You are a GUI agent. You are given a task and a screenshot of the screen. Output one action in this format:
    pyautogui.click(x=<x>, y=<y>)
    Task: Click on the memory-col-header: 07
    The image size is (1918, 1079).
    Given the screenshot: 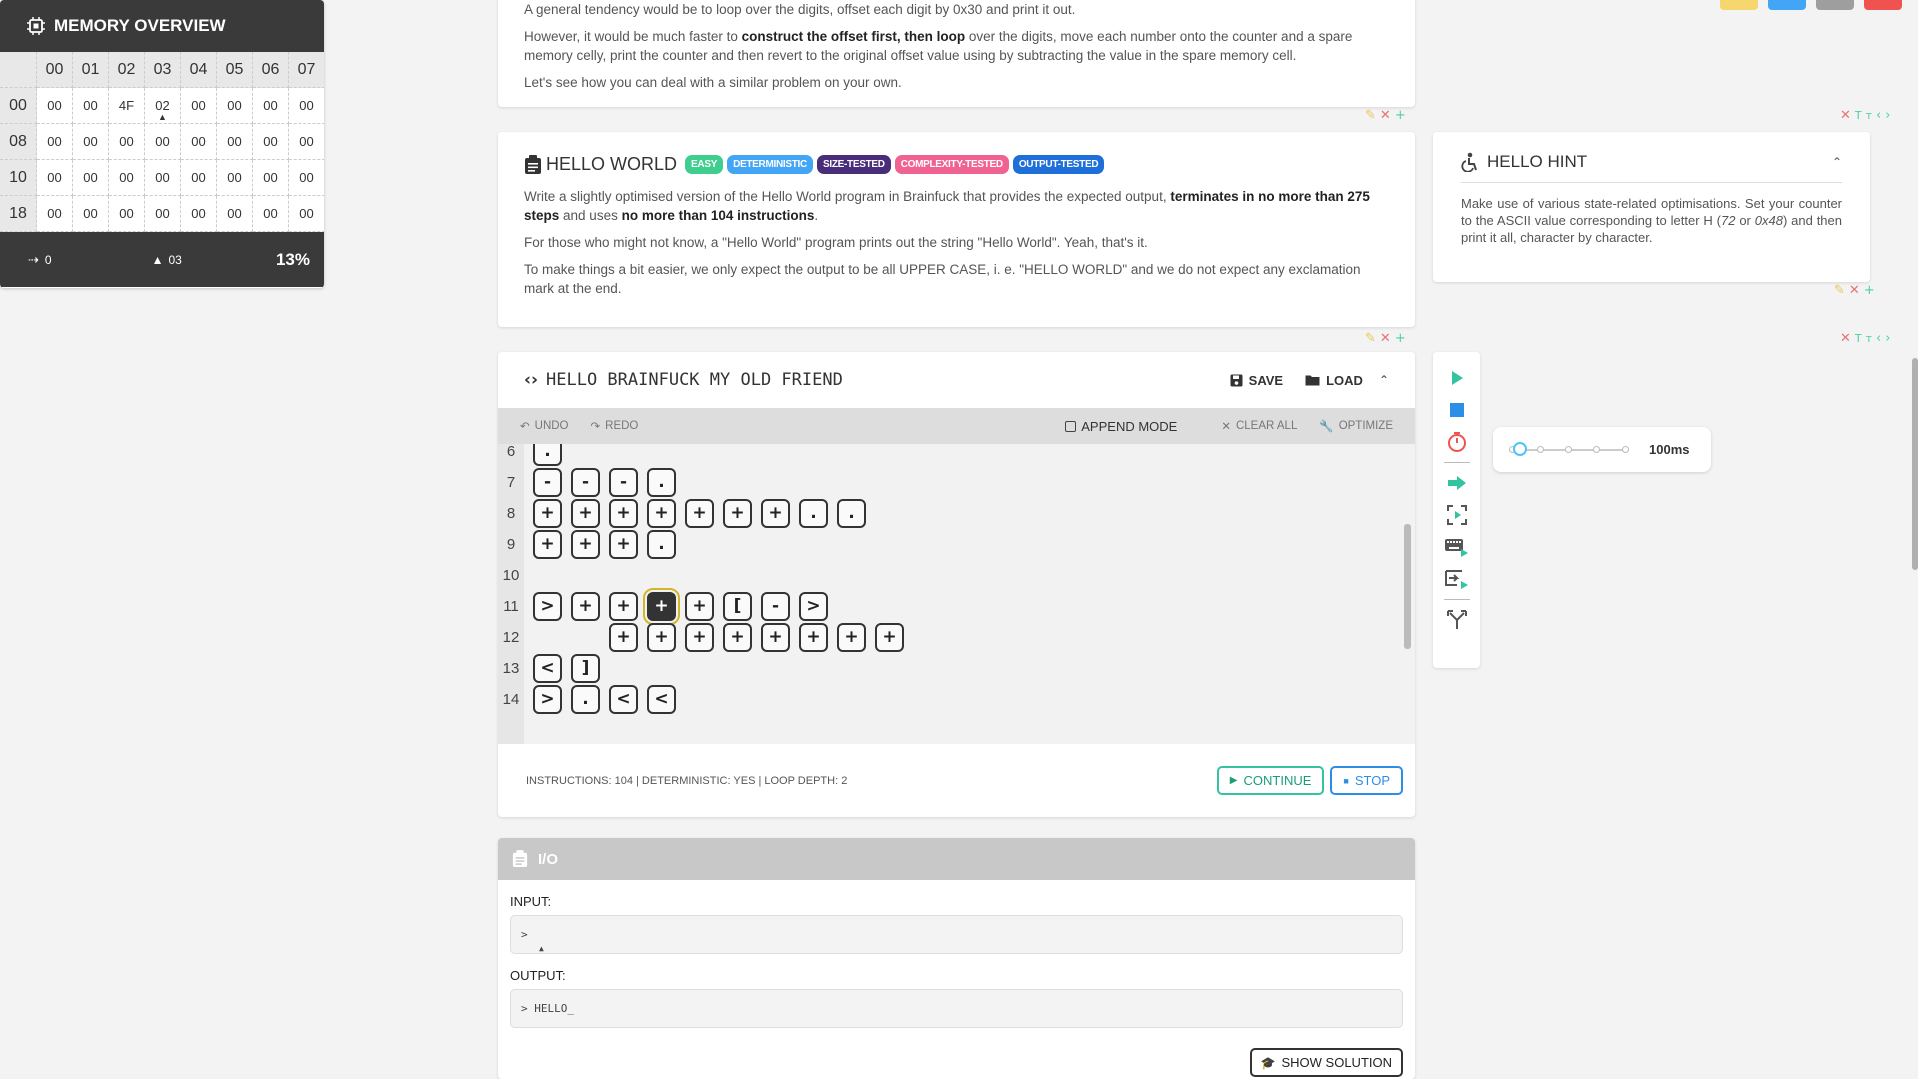 What is the action you would take?
    pyautogui.click(x=306, y=70)
    